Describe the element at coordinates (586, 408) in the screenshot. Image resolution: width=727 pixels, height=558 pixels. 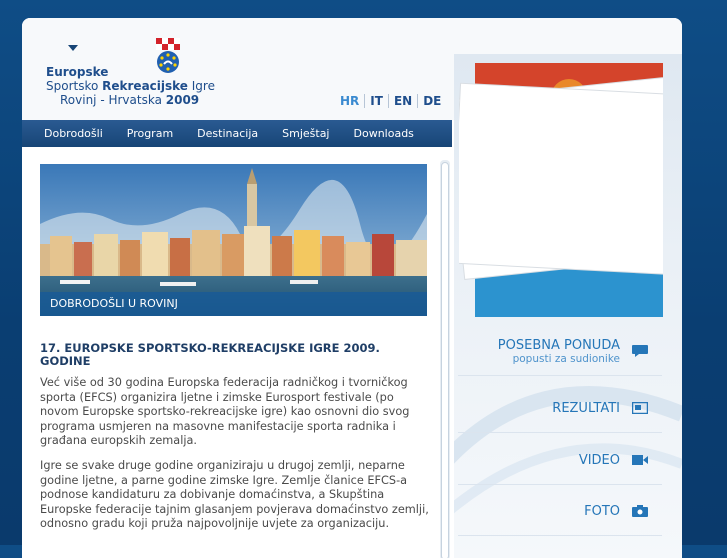
I see `sidebar-item-label: REZULTATI` at that location.